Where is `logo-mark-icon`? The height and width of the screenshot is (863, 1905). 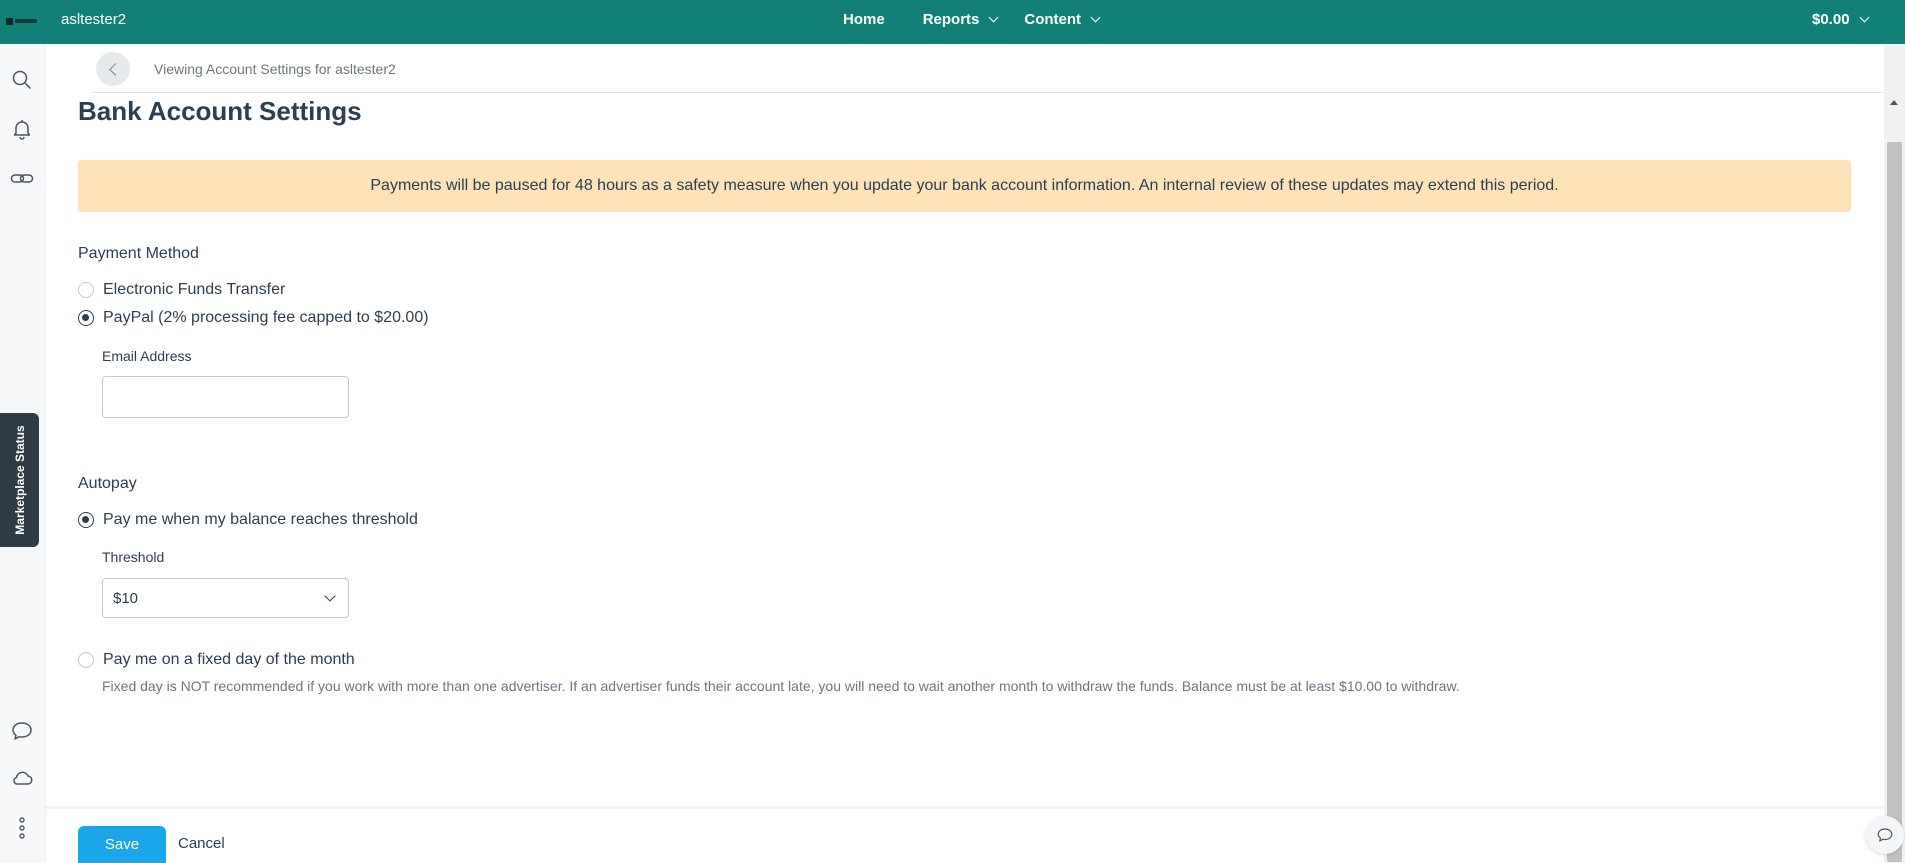
logo-mark-icon is located at coordinates (9, 21).